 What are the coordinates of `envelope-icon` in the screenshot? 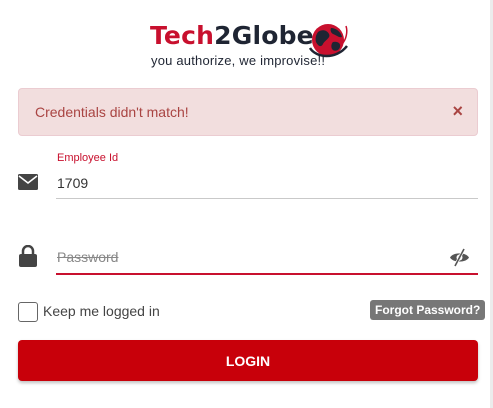 It's located at (28, 182).